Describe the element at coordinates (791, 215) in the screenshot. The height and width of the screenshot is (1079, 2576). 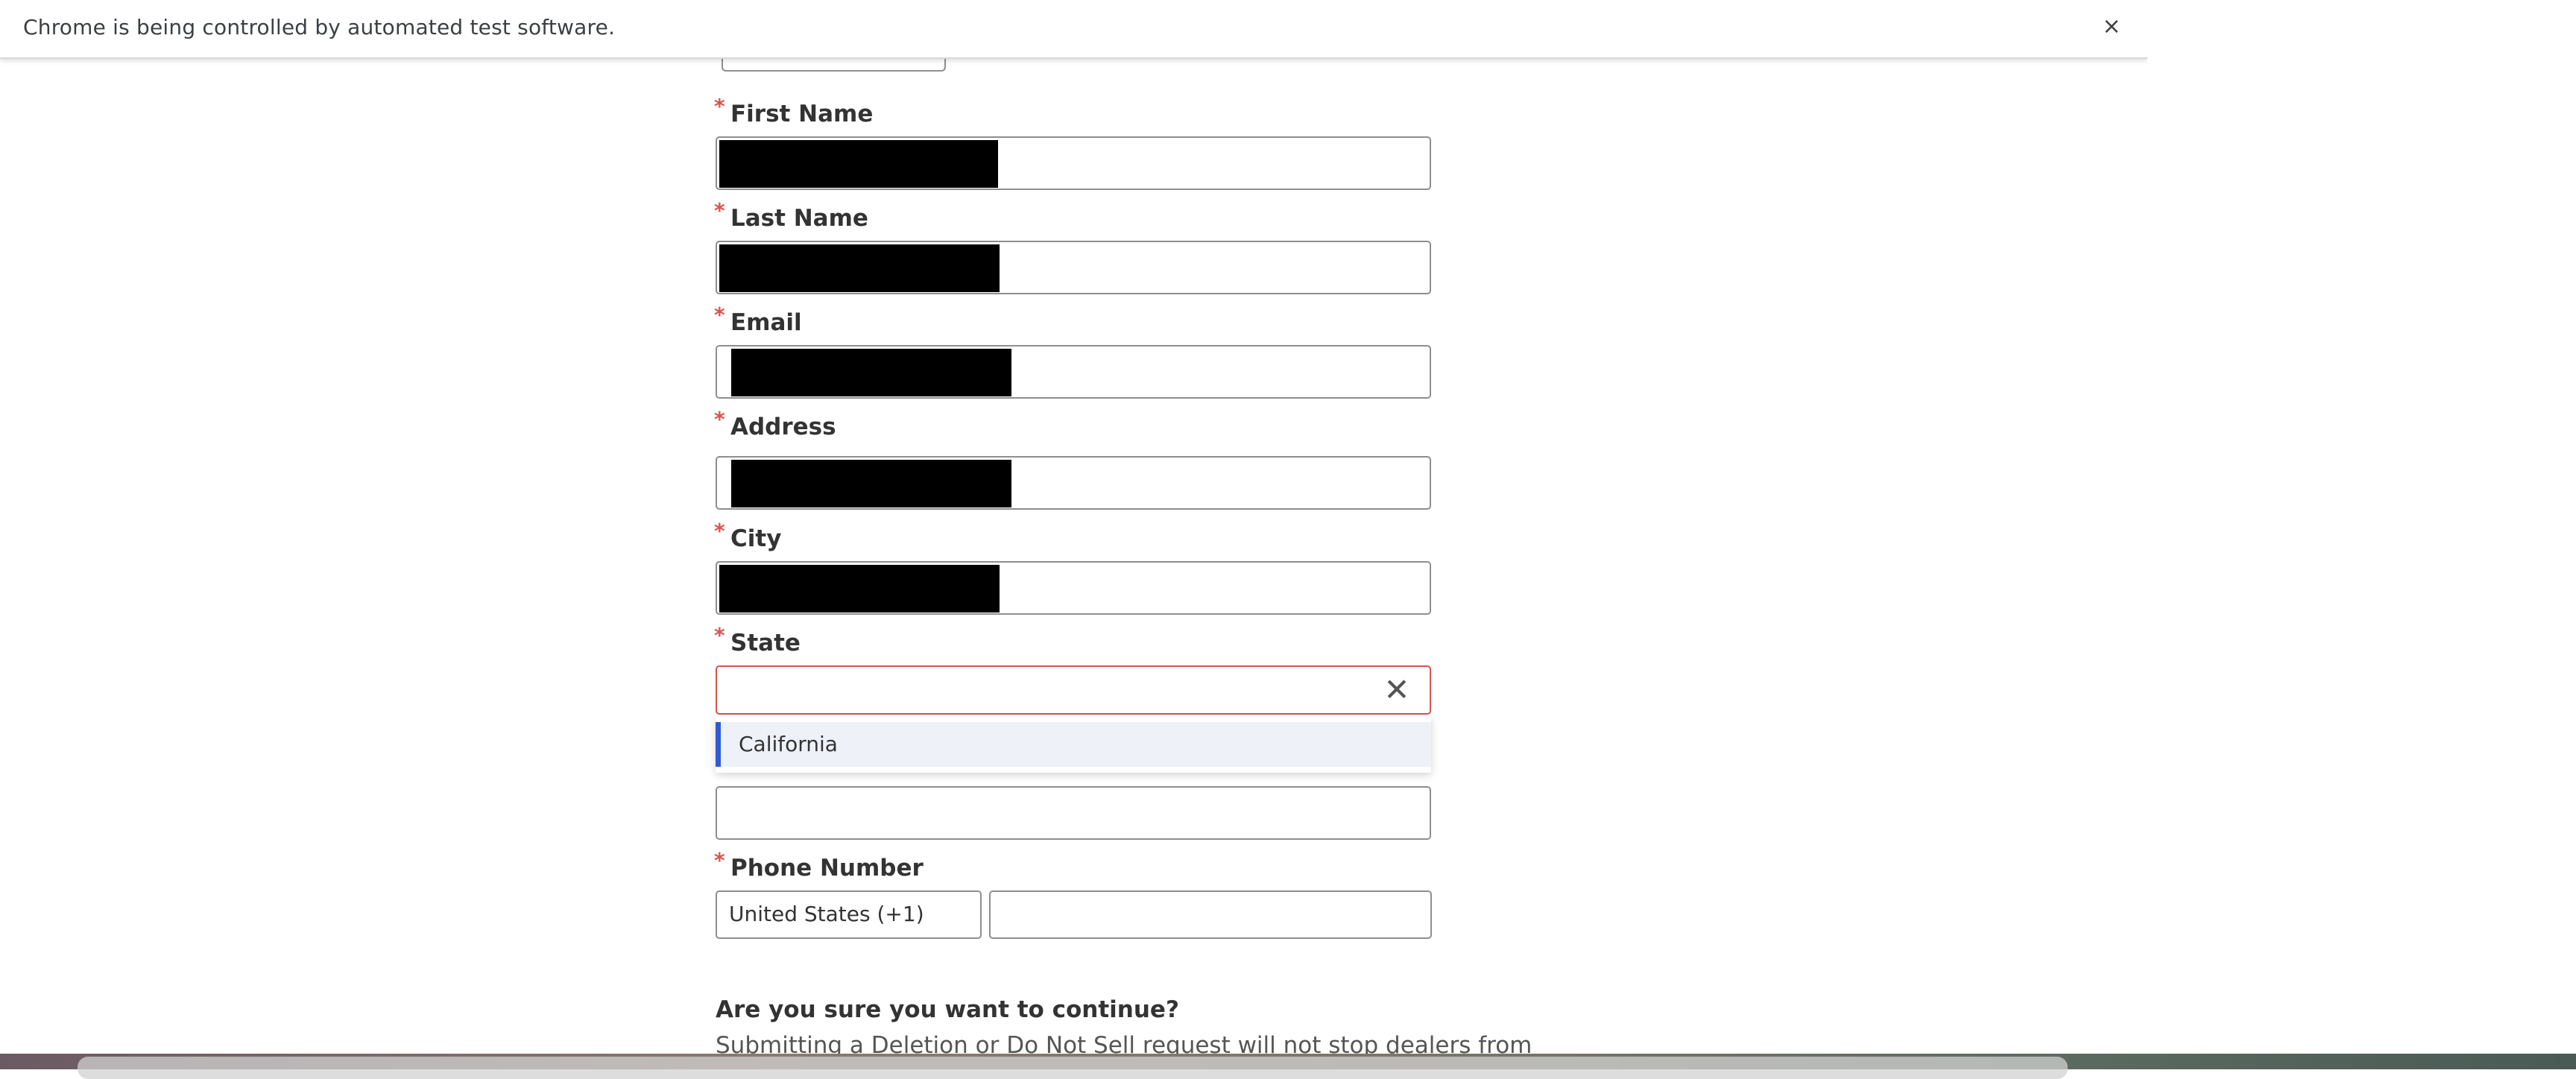
I see `last-name-label: * Last Name` at that location.